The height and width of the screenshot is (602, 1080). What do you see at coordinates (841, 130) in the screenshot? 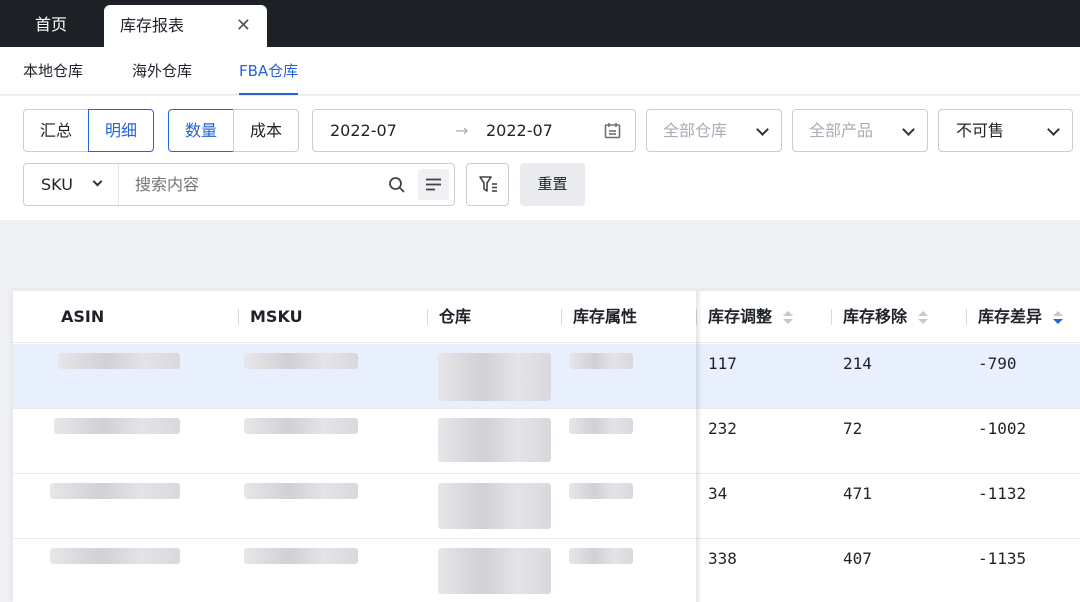
I see `product-placeholder: 全部产品` at bounding box center [841, 130].